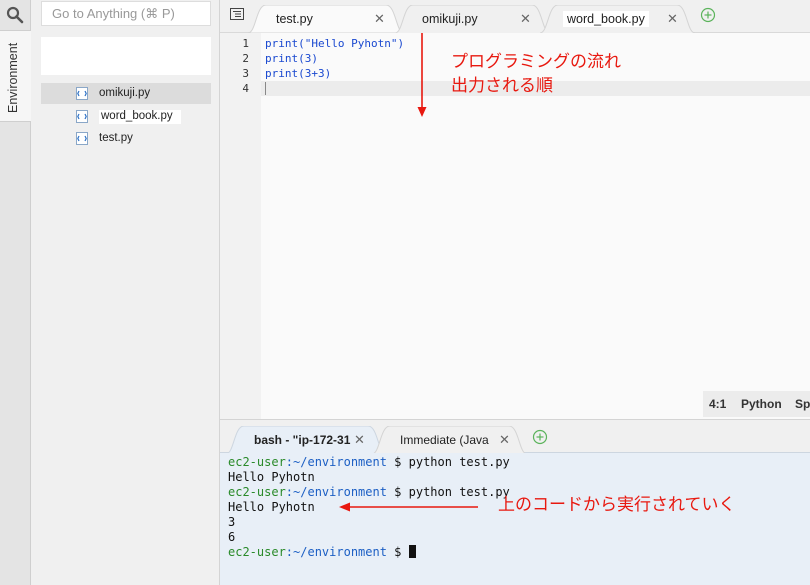 The width and height of the screenshot is (810, 585). I want to click on editor-tab-bar: test.py ✕ omikuji.py ✕ word_book.py ✕, so click(515, 16).